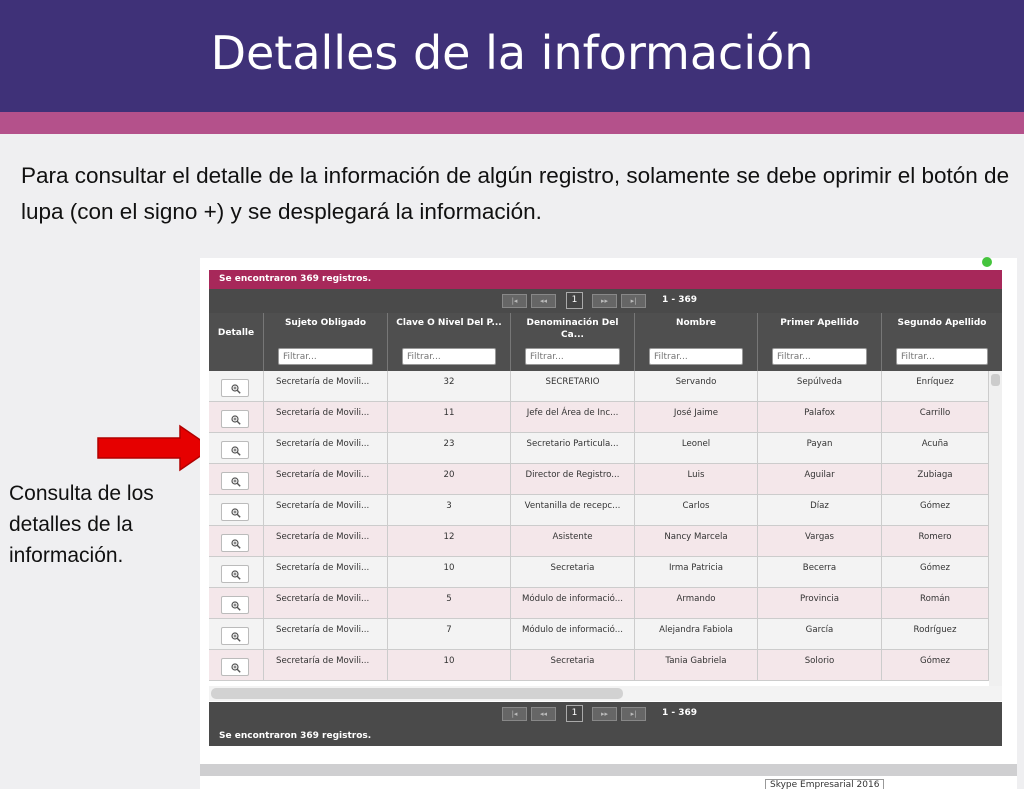 Image resolution: width=1024 pixels, height=789 pixels. Describe the element at coordinates (449, 386) in the screenshot. I see `cell-clave: 32` at that location.